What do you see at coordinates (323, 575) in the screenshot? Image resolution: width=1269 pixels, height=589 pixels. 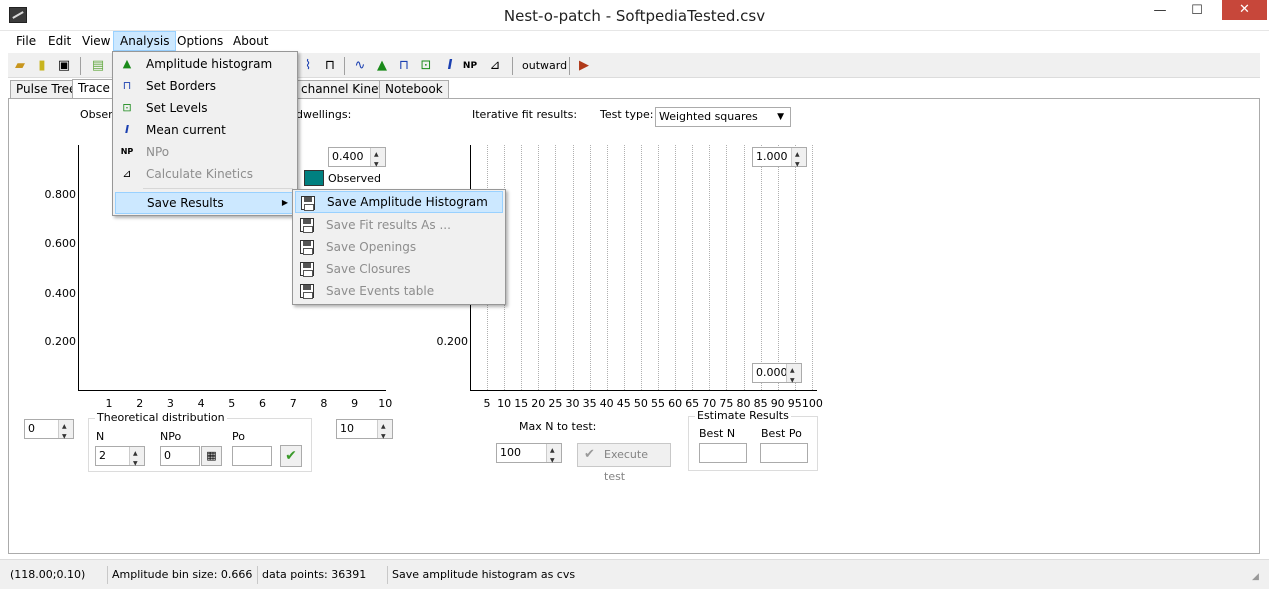 I see `status-data-points: data points: 36391` at bounding box center [323, 575].